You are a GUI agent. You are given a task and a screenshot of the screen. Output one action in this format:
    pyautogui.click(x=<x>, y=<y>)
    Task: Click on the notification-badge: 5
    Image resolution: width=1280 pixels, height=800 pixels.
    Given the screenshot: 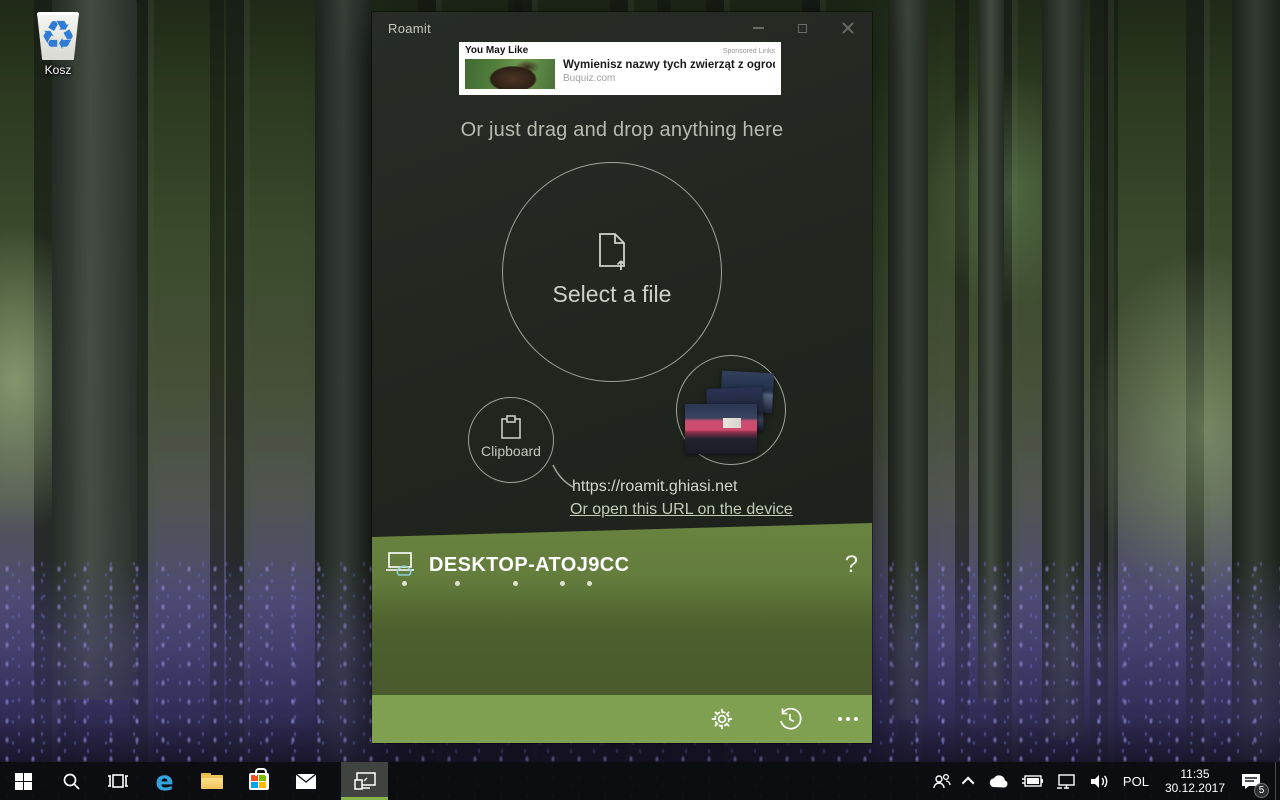 What is the action you would take?
    pyautogui.click(x=1261, y=790)
    